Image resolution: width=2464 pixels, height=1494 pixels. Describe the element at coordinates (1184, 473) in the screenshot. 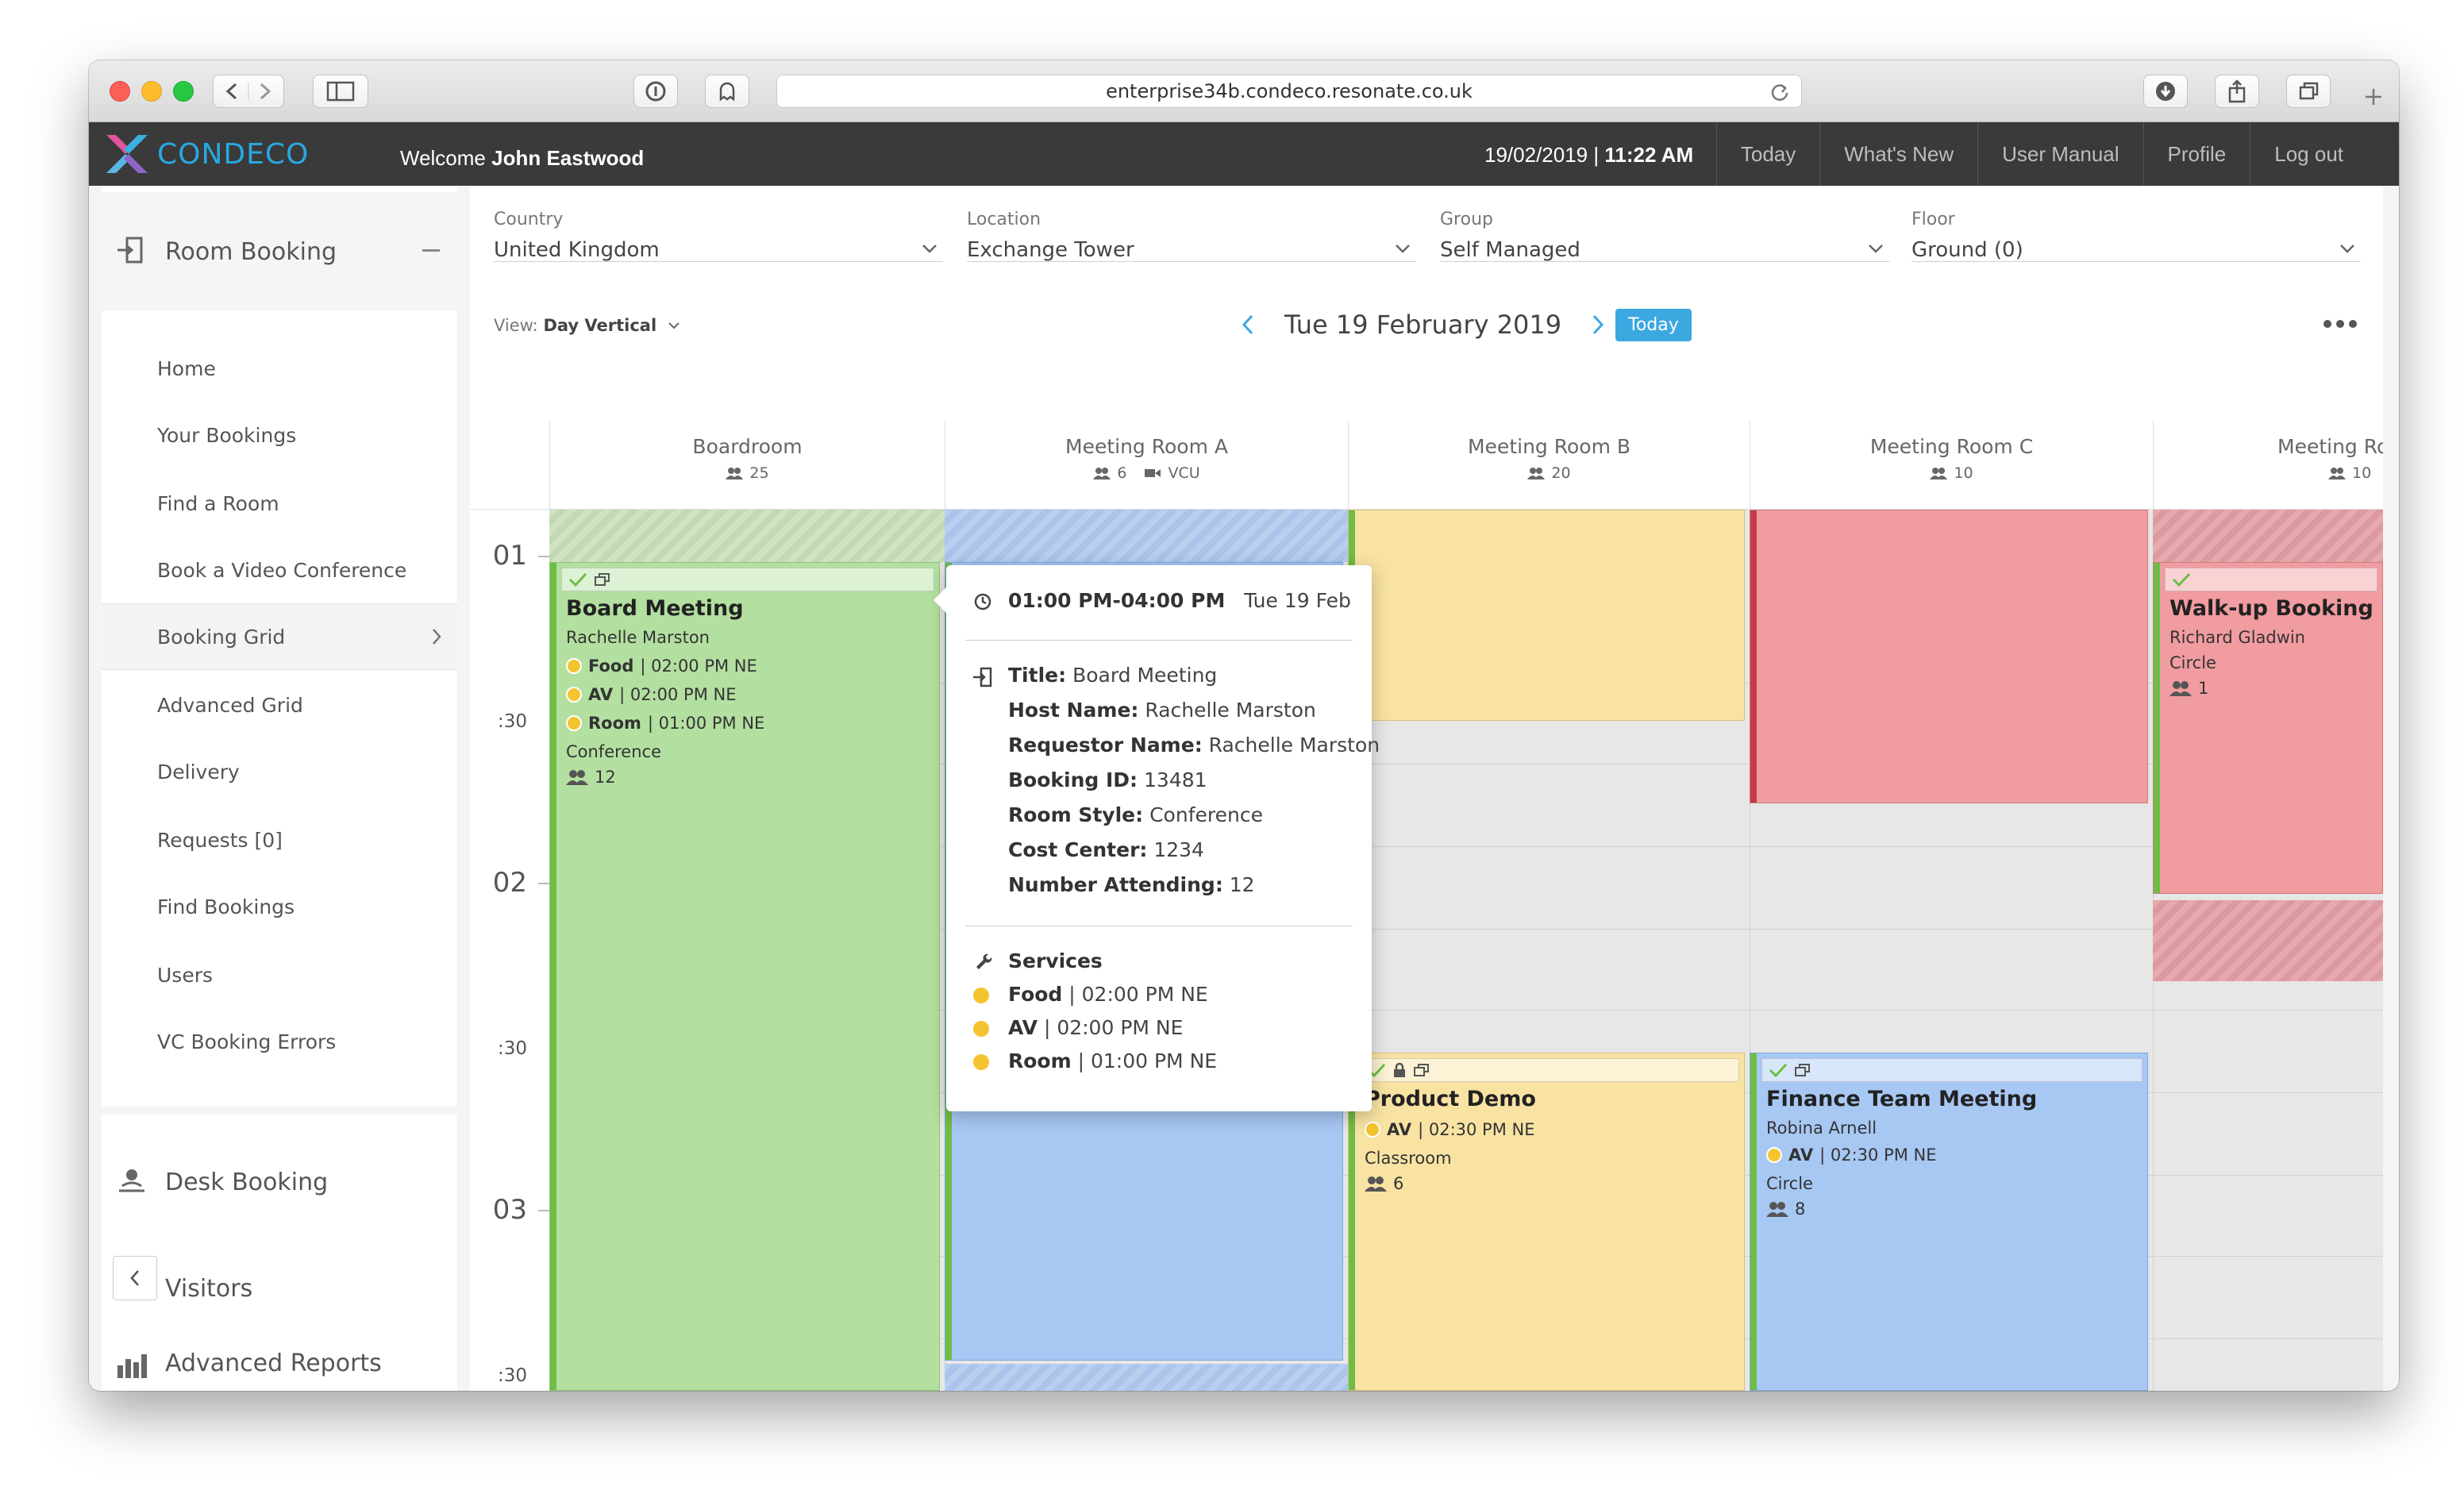

I see `room-vc-label: VCU` at that location.